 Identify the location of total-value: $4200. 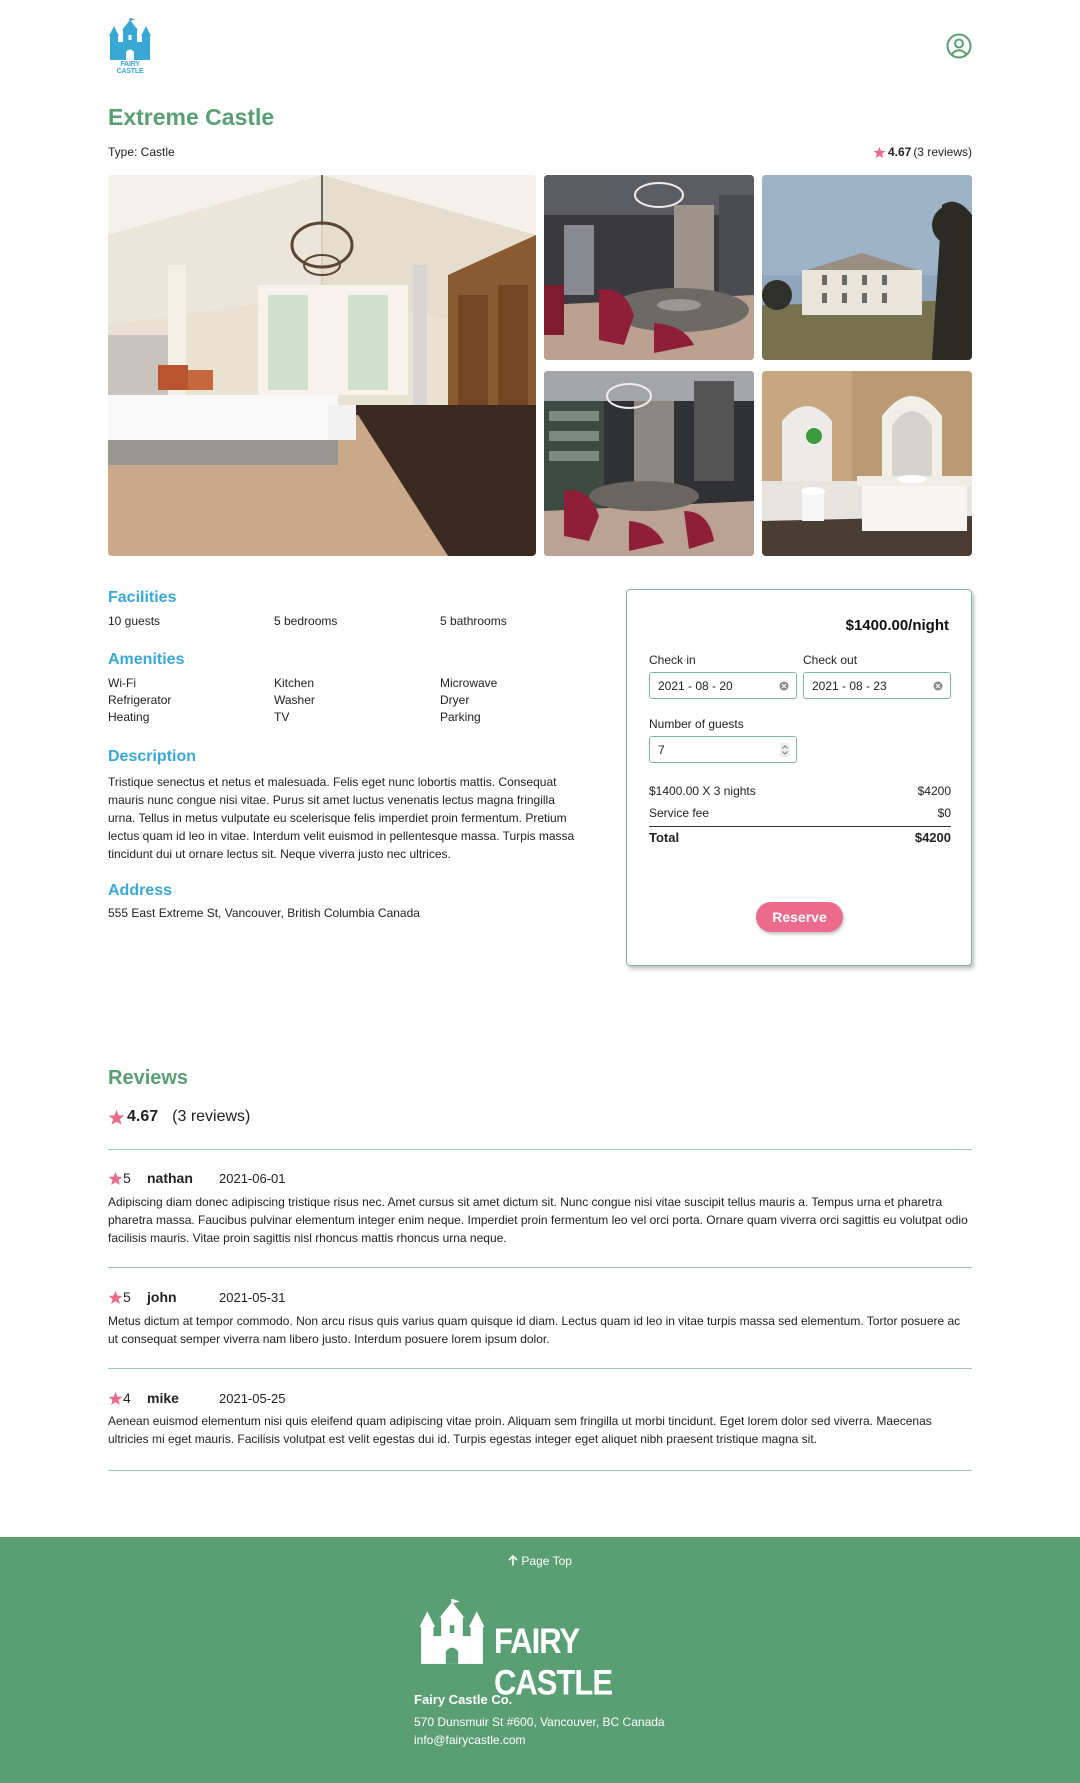
(932, 837).